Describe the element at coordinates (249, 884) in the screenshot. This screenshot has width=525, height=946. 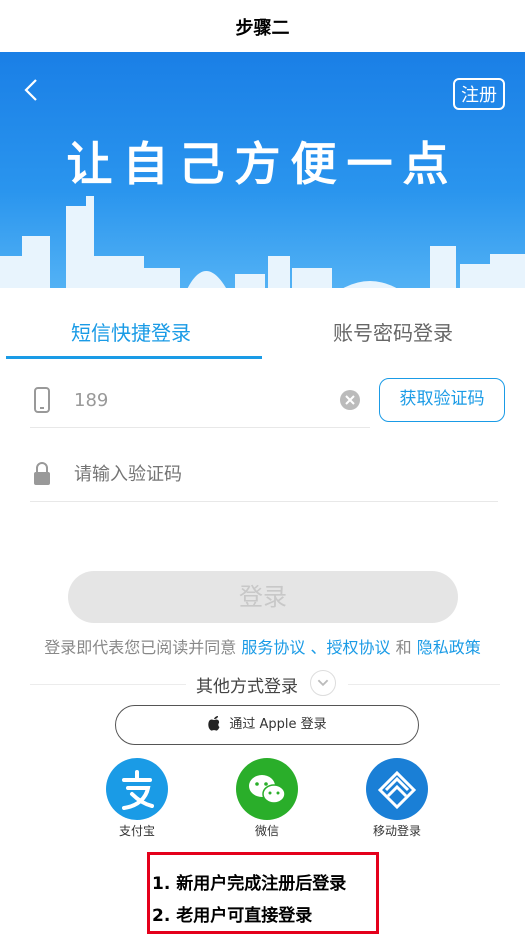
I see `note-new-user: 1. 新用户完成注册后登录` at that location.